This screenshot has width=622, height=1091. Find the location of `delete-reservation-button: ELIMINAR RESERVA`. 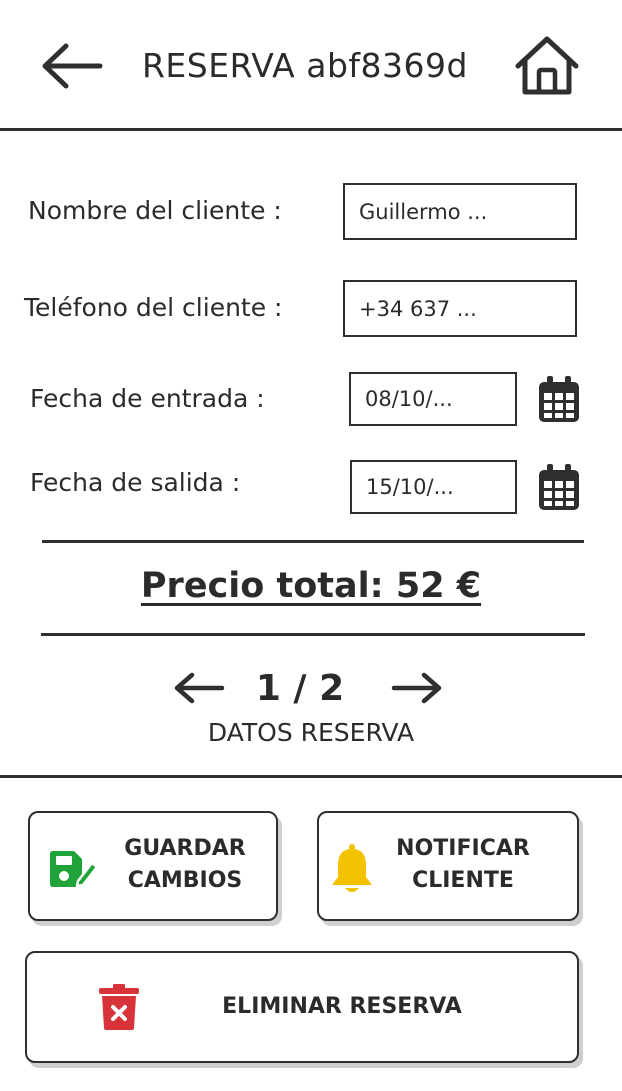

delete-reservation-button: ELIMINAR RESERVA is located at coordinates (302, 1007).